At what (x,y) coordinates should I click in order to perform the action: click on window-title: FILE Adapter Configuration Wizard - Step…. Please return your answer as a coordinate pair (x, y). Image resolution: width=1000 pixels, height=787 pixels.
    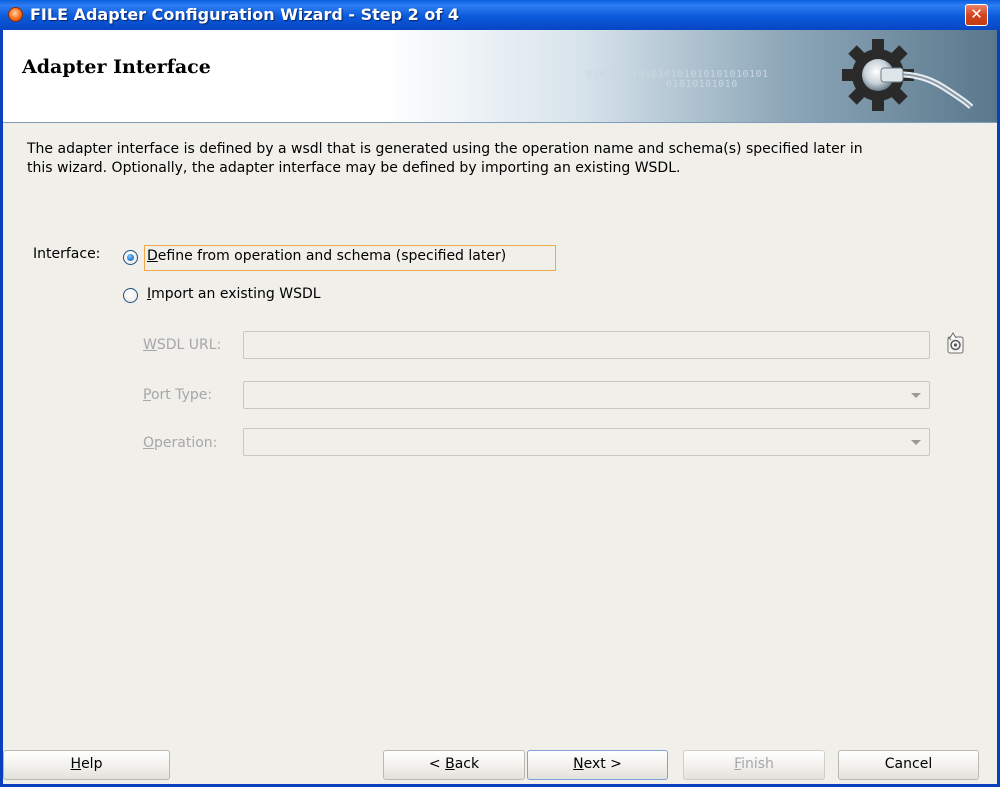
    Looking at the image, I should click on (244, 14).